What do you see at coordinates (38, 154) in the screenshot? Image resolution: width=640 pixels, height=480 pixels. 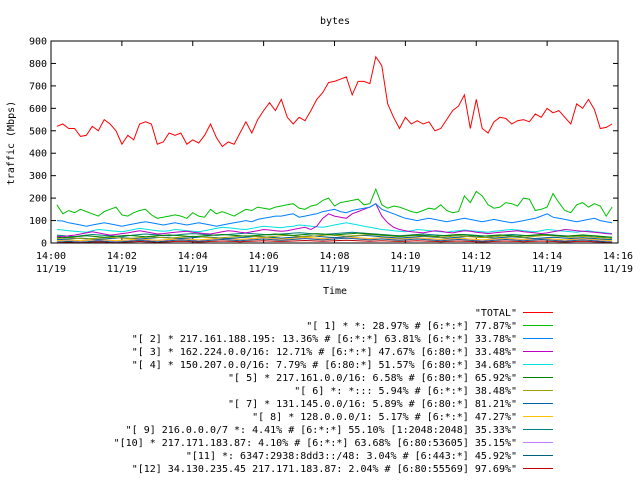 I see `y-tick-label: 400` at bounding box center [38, 154].